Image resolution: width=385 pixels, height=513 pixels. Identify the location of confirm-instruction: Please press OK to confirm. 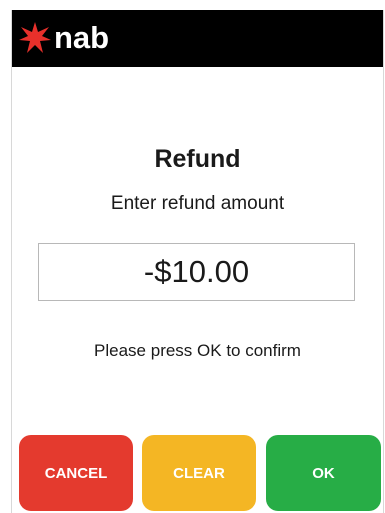
(197, 350).